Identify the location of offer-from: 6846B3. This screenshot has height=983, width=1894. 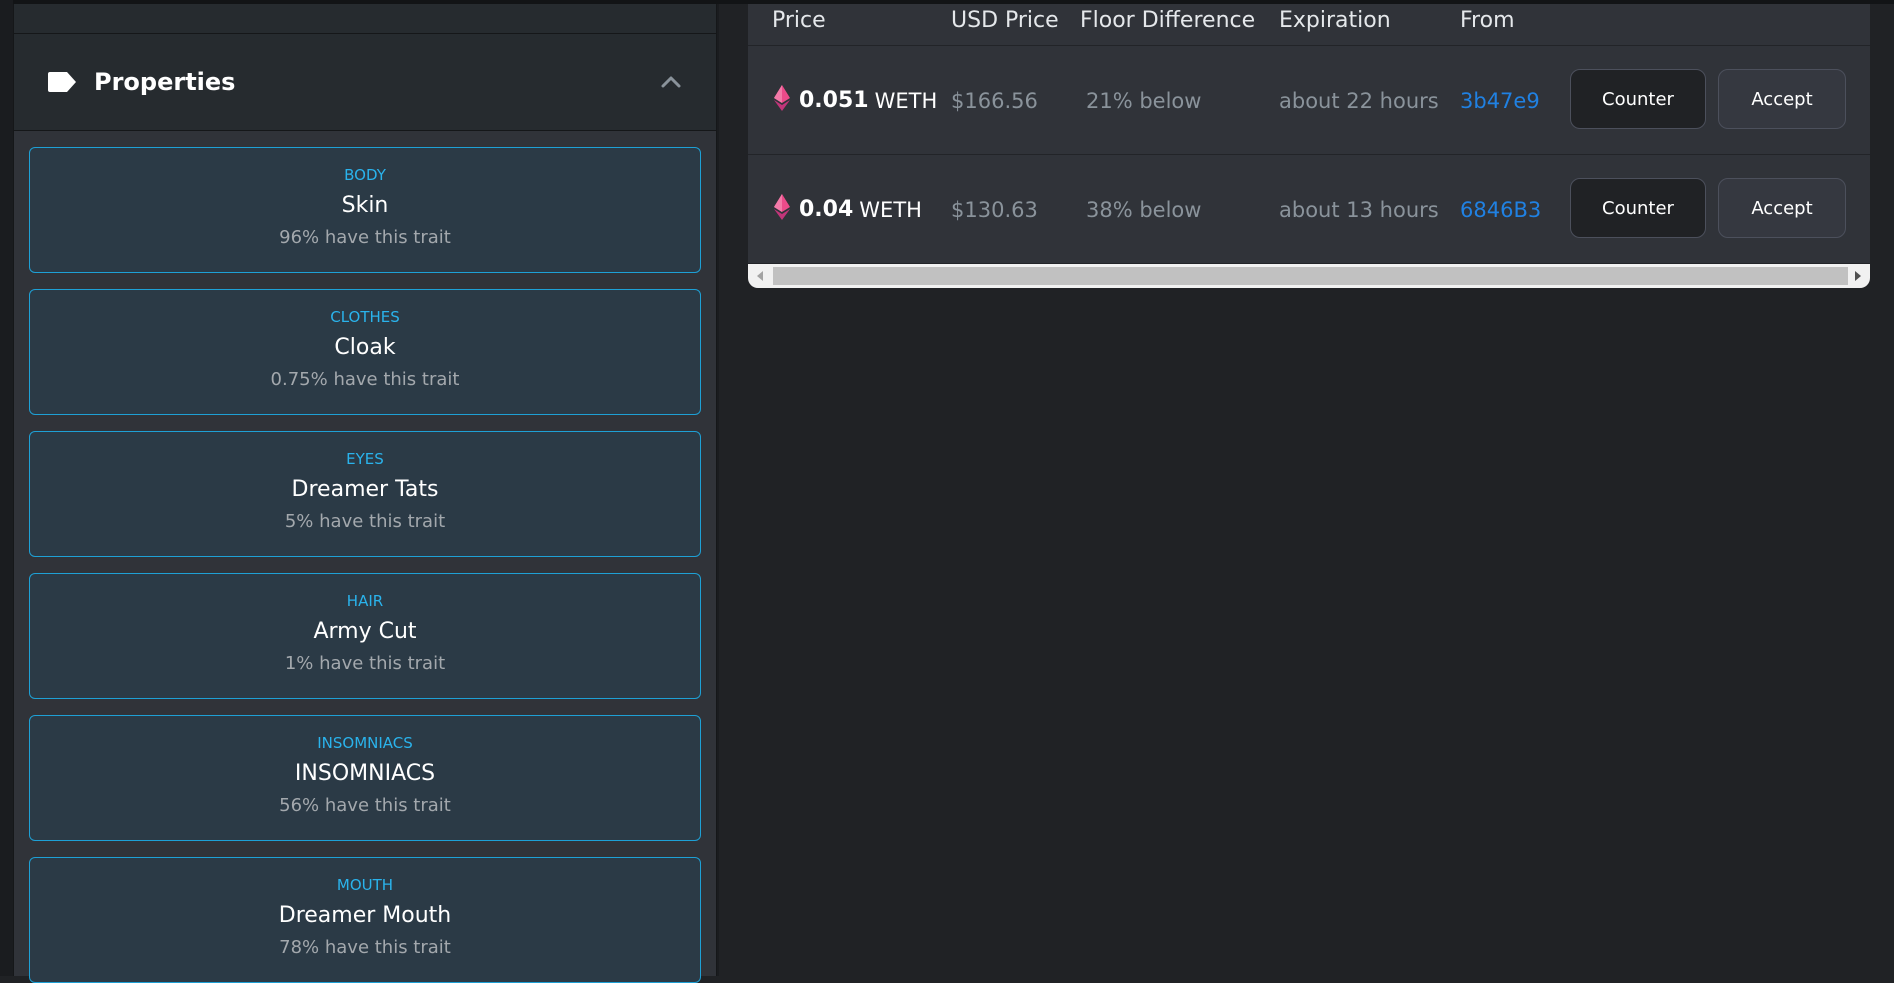
(1503, 209).